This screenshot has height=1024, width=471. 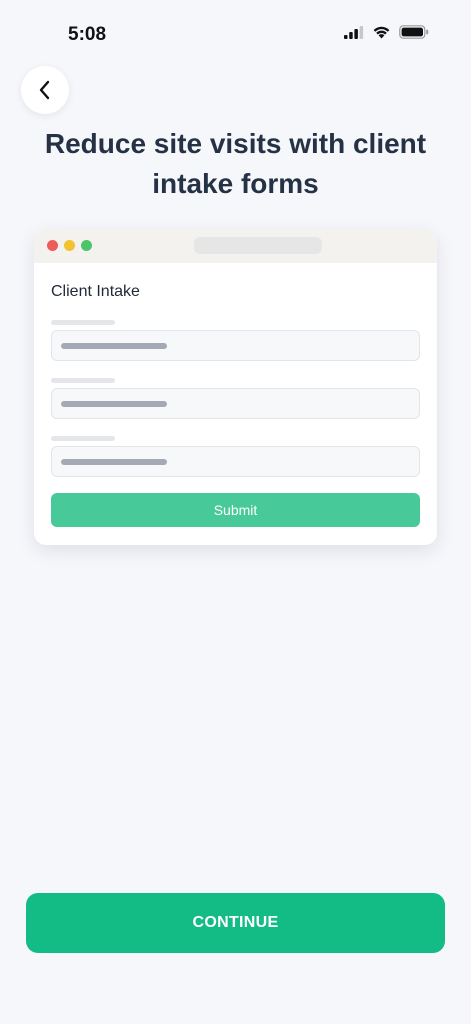 What do you see at coordinates (235, 35) in the screenshot?
I see `status-bar: 5:08` at bounding box center [235, 35].